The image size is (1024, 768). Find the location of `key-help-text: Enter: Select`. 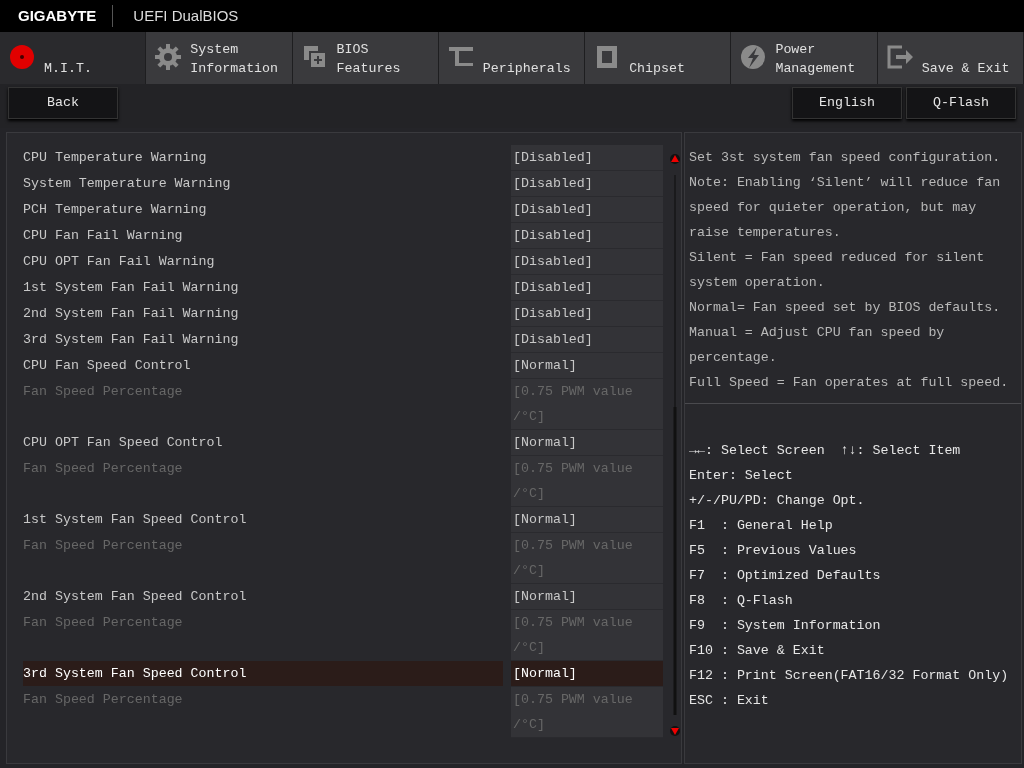

key-help-text: Enter: Select is located at coordinates (741, 476).